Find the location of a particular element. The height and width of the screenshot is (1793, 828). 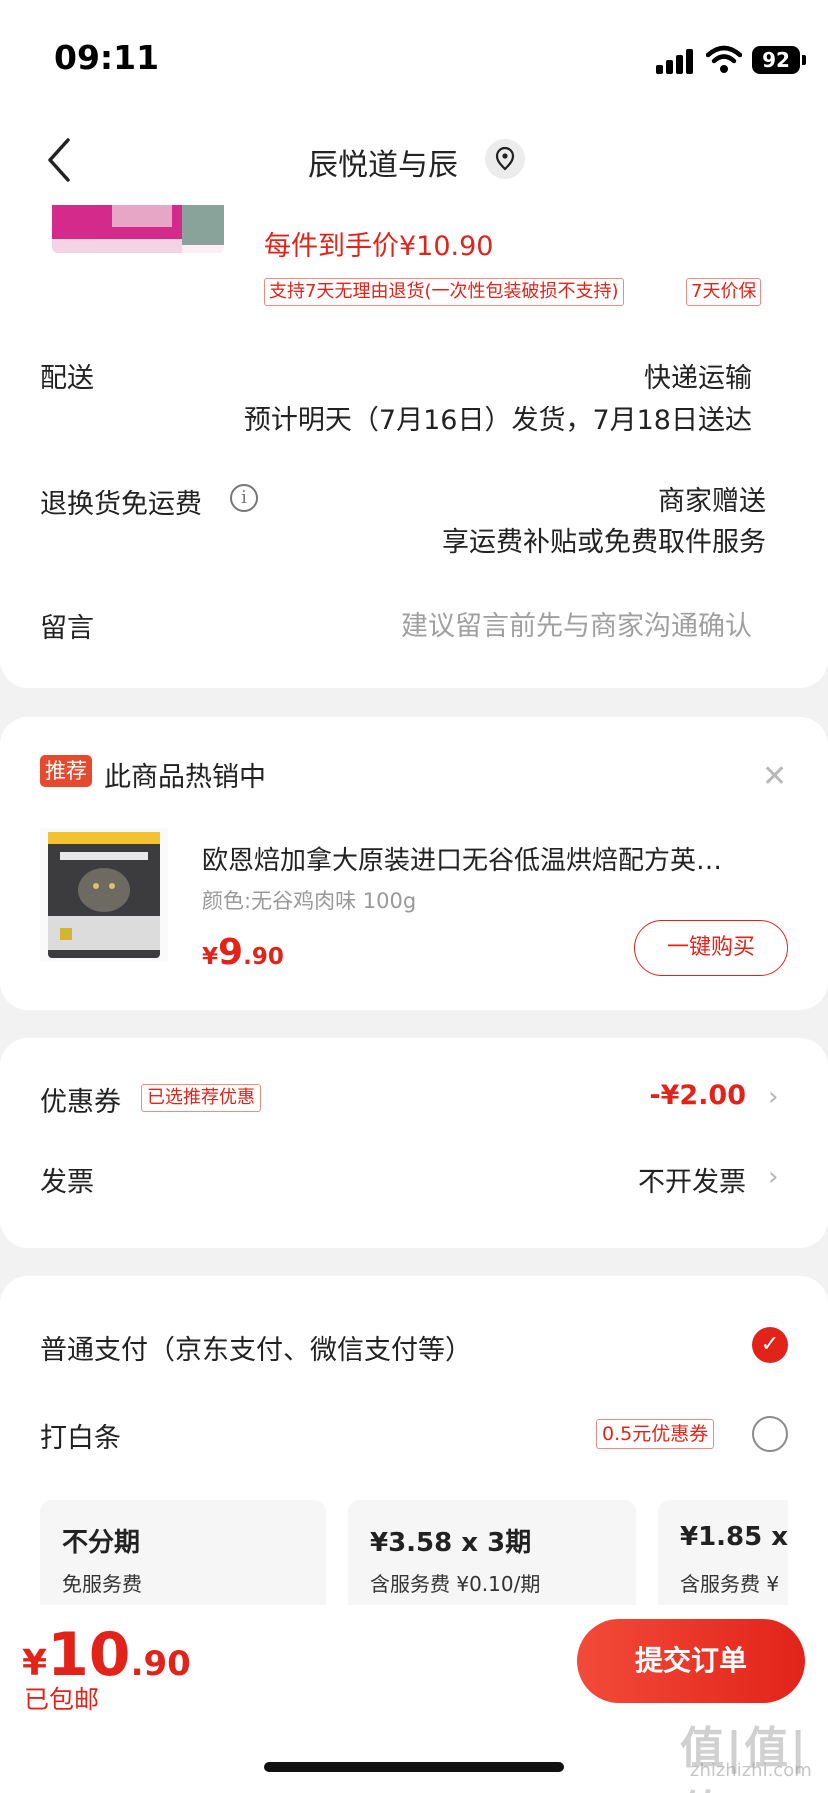

one-click-buy-button: 一键购买 is located at coordinates (711, 948).